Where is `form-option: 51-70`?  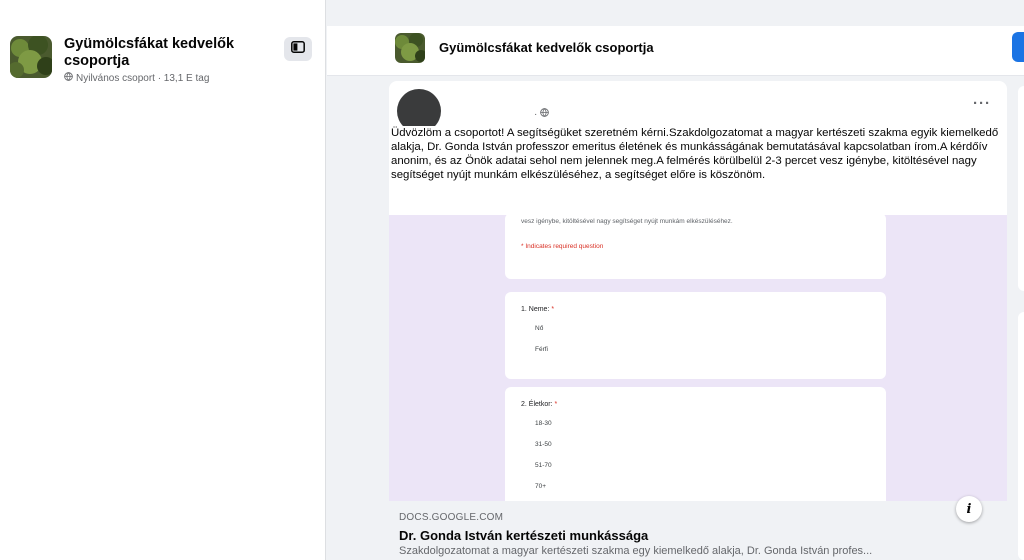 form-option: 51-70 is located at coordinates (543, 465).